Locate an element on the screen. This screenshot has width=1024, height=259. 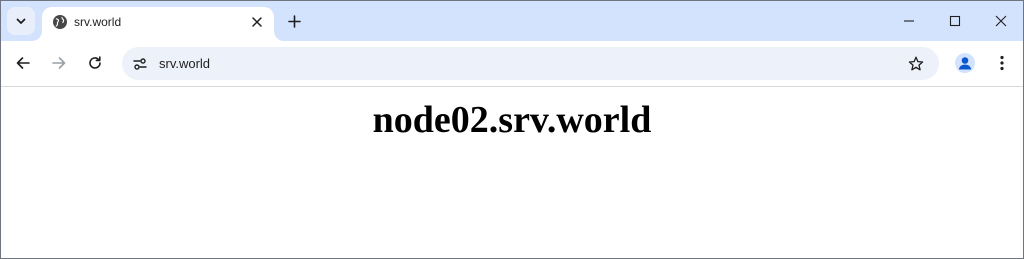
reload-icon is located at coordinates (95, 62).